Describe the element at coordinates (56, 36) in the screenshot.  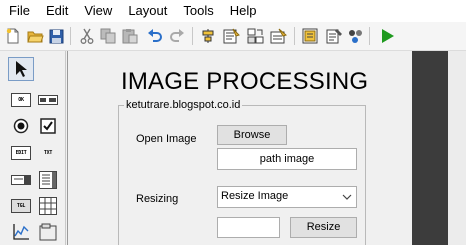
I see `save-icon` at that location.